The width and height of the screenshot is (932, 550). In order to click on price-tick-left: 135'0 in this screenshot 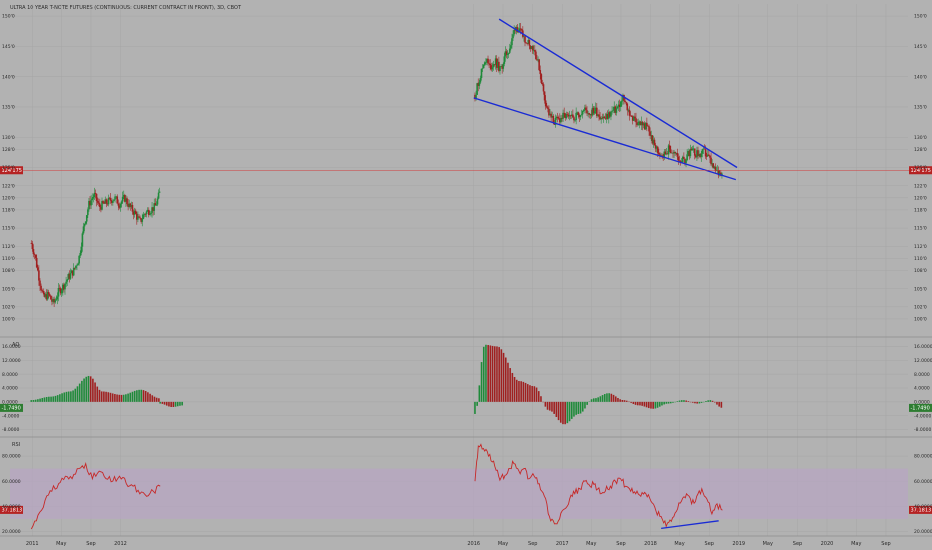, I will do `click(8, 108)`.